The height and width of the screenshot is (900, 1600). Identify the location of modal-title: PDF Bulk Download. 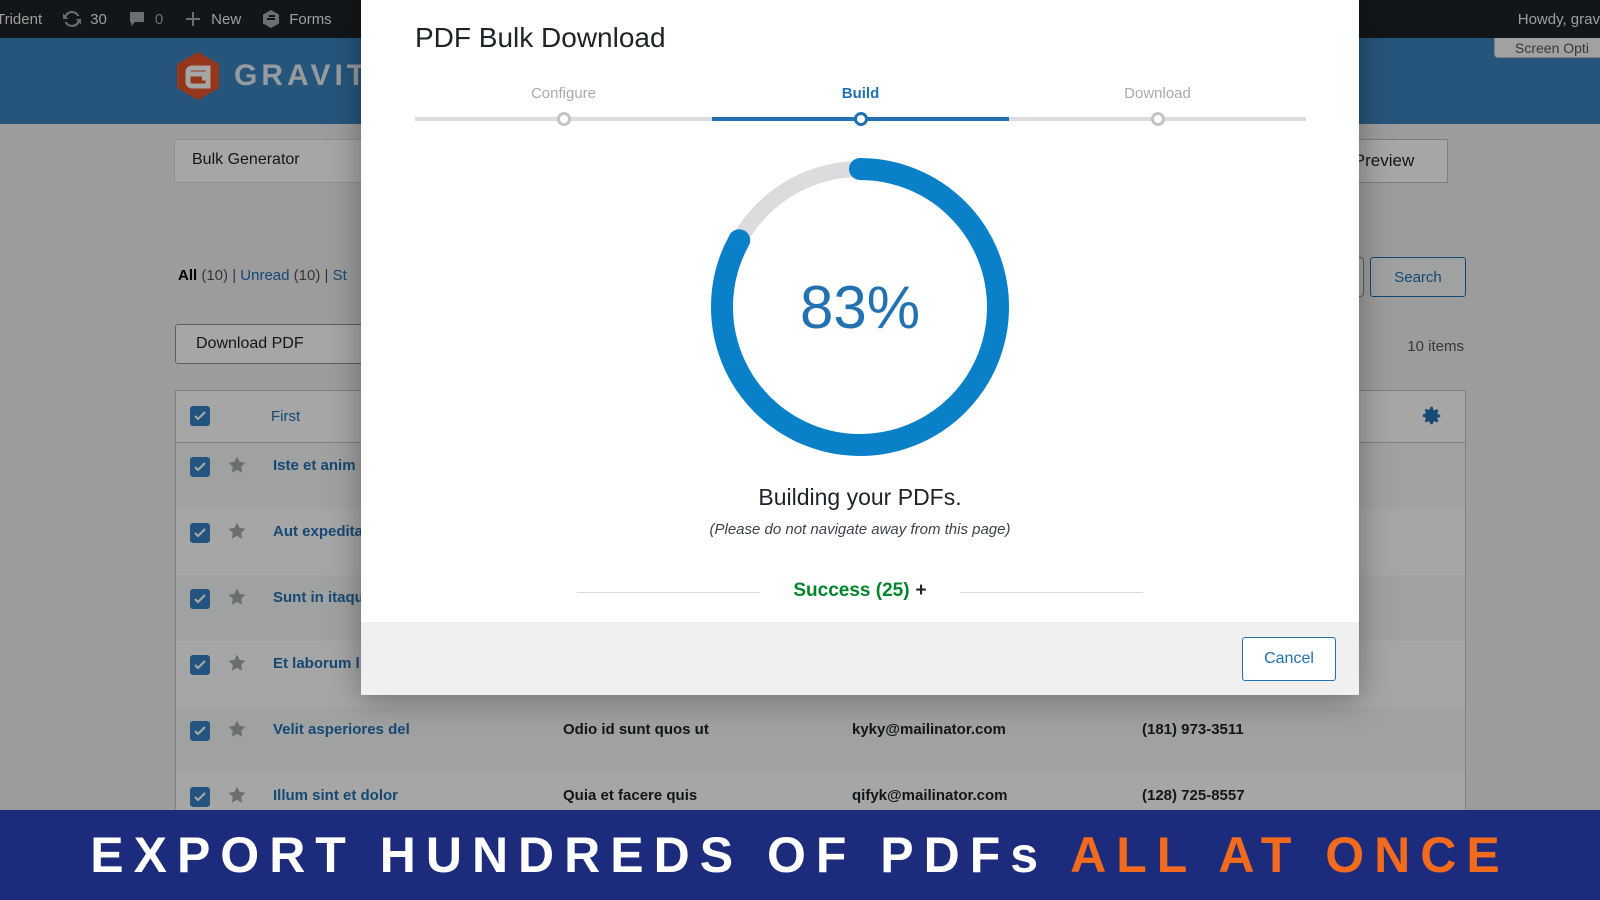
(540, 37).